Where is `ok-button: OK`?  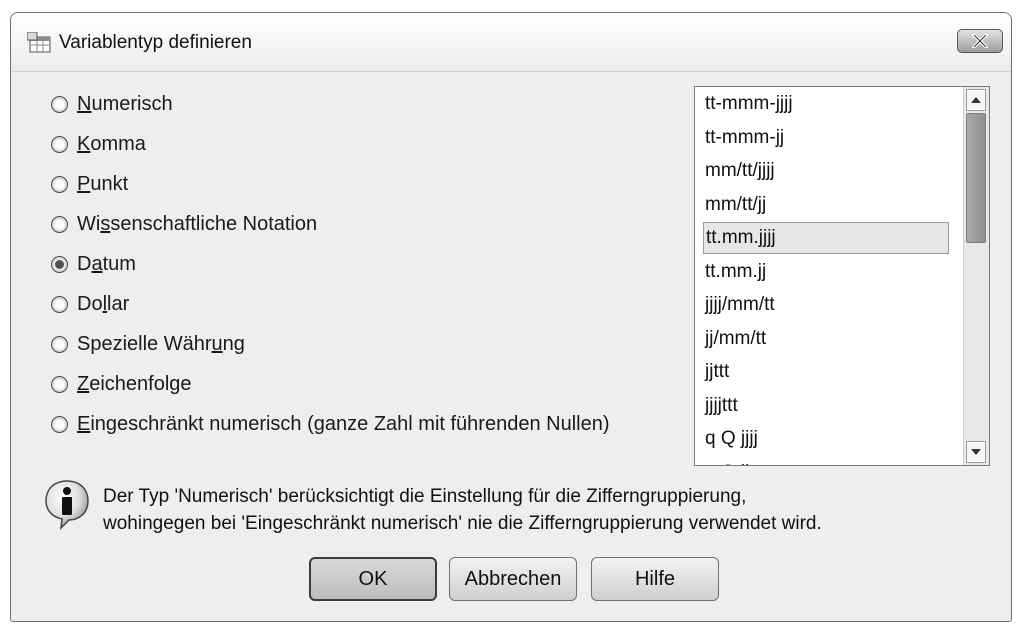 ok-button: OK is located at coordinates (373, 579).